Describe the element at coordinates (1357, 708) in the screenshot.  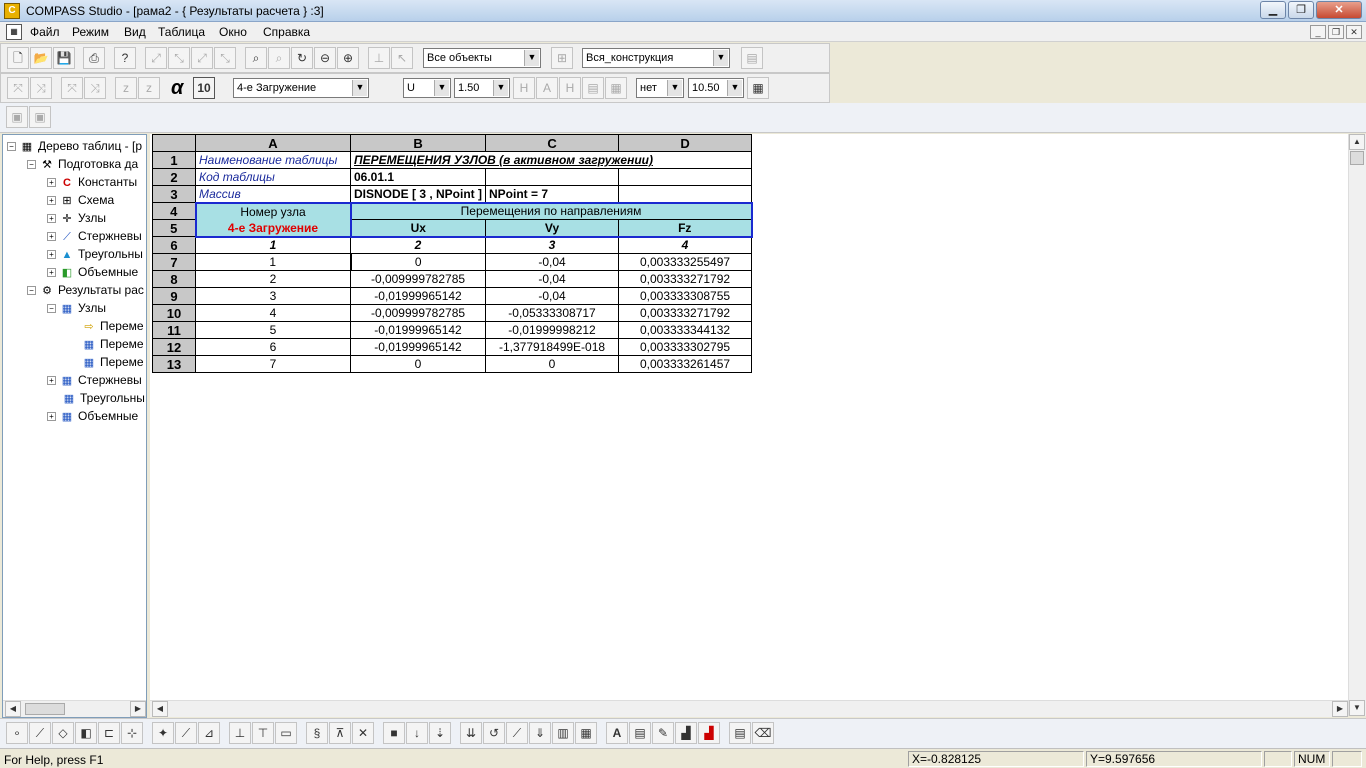
I see `scroll-down-icon: ▼` at that location.